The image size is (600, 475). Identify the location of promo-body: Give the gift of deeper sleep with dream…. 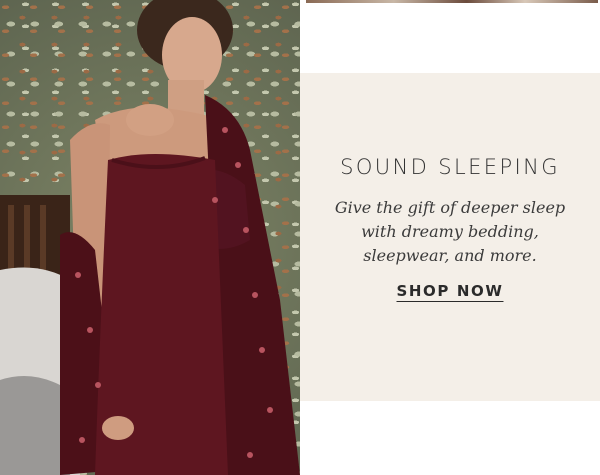
(450, 231).